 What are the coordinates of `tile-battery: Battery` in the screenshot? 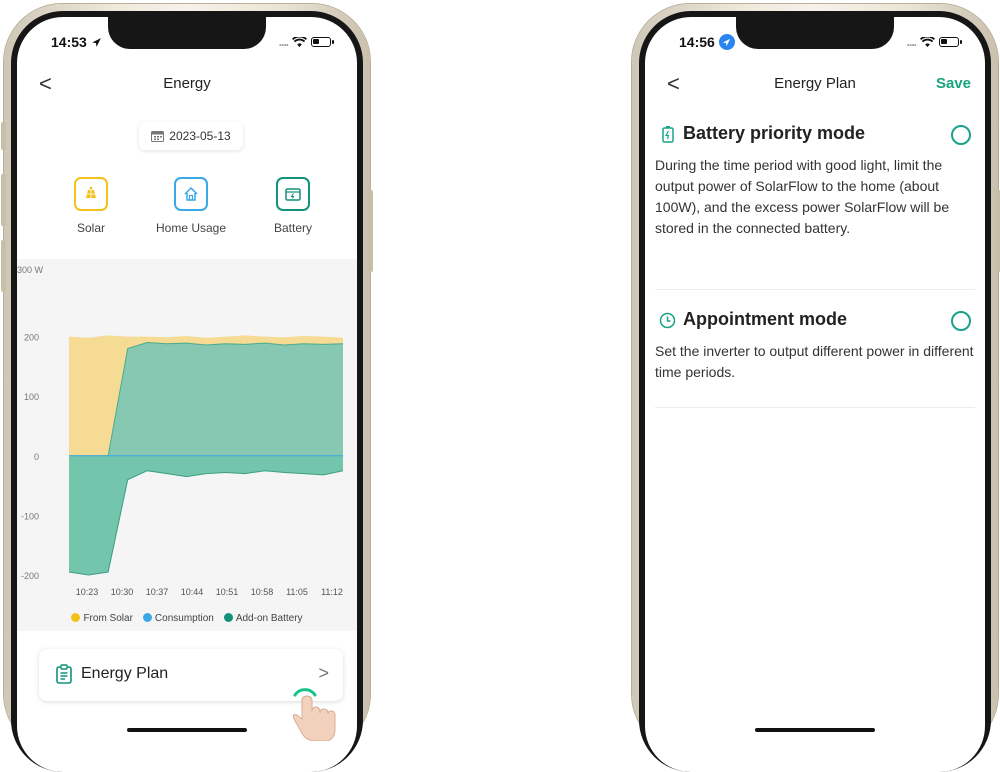 It's located at (293, 206).